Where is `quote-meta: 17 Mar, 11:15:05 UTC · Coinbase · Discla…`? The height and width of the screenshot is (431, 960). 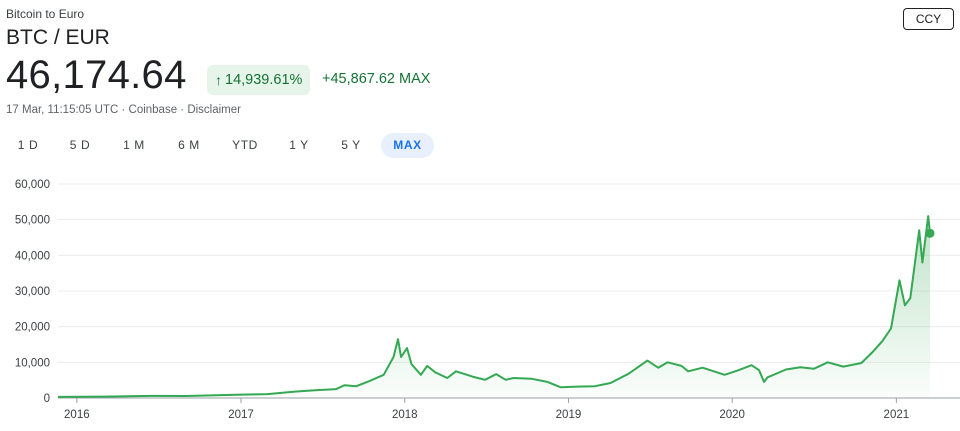
quote-meta: 17 Mar, 11:15:05 UTC · Coinbase · Discla… is located at coordinates (123, 110).